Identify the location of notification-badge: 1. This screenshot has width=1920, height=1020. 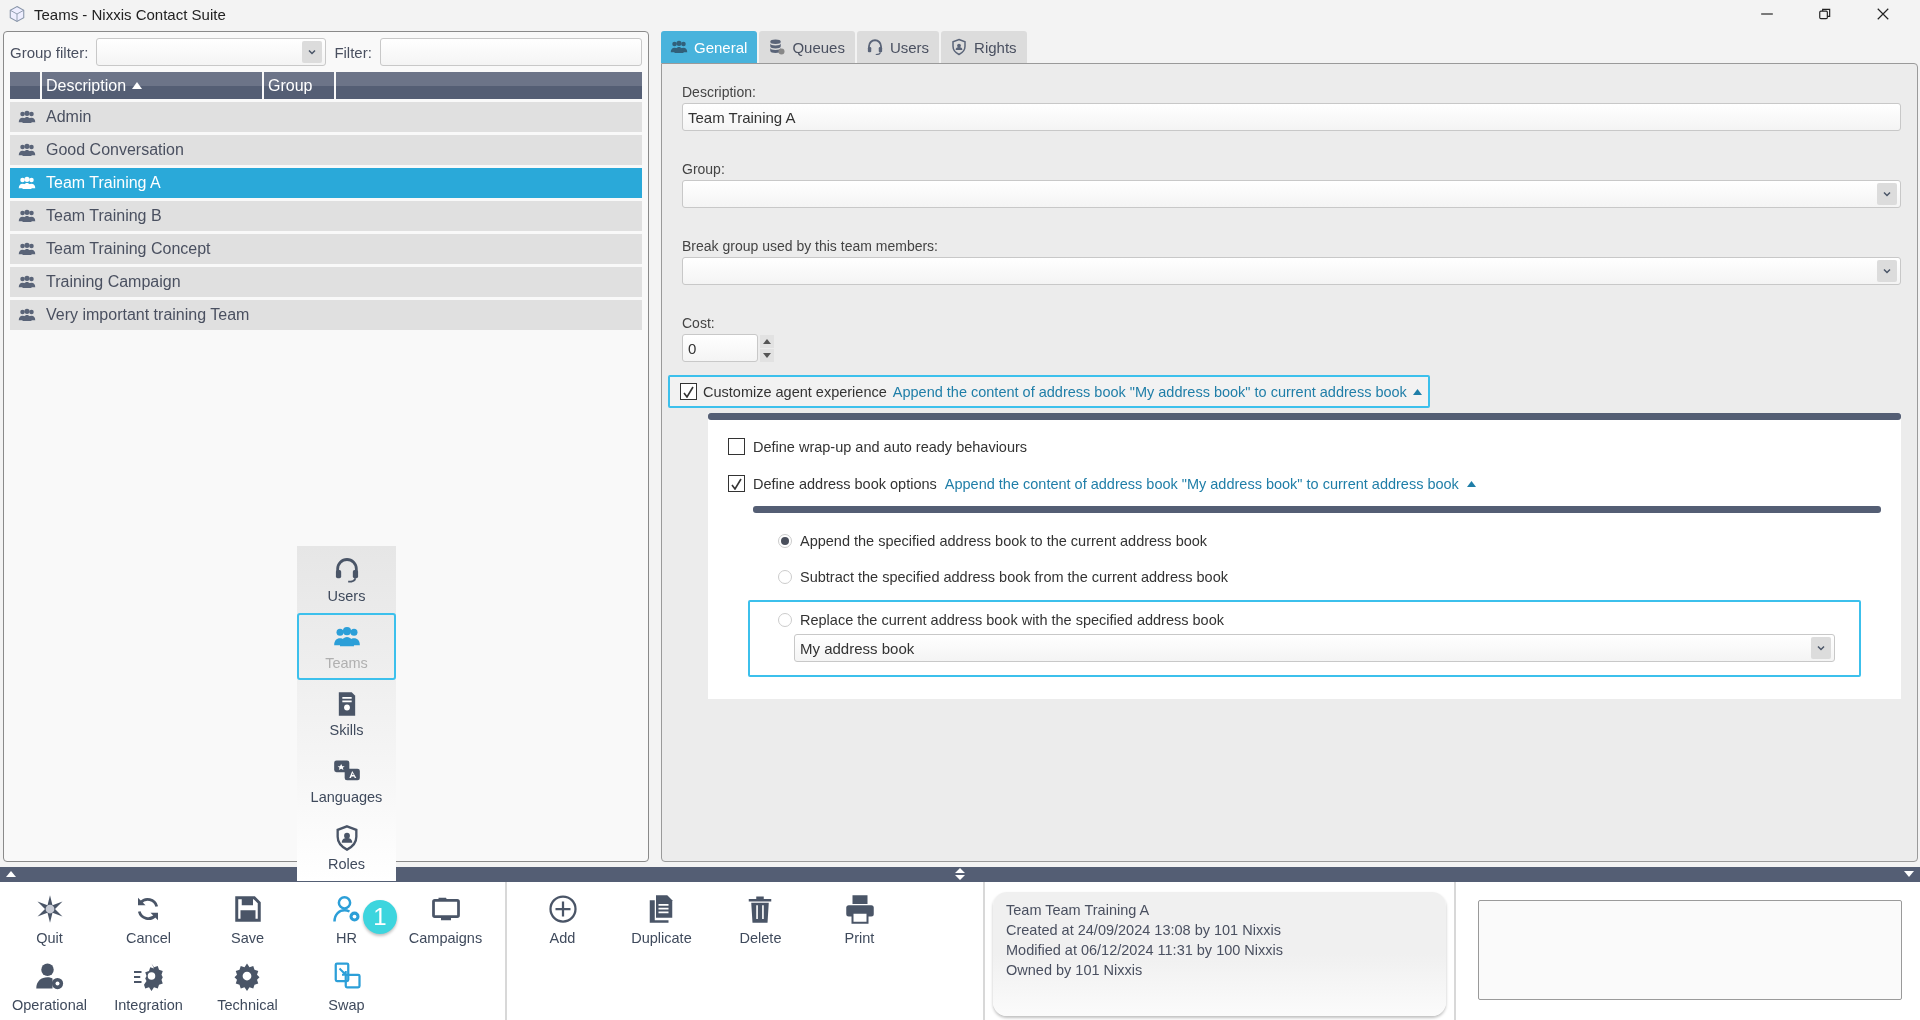
(380, 917).